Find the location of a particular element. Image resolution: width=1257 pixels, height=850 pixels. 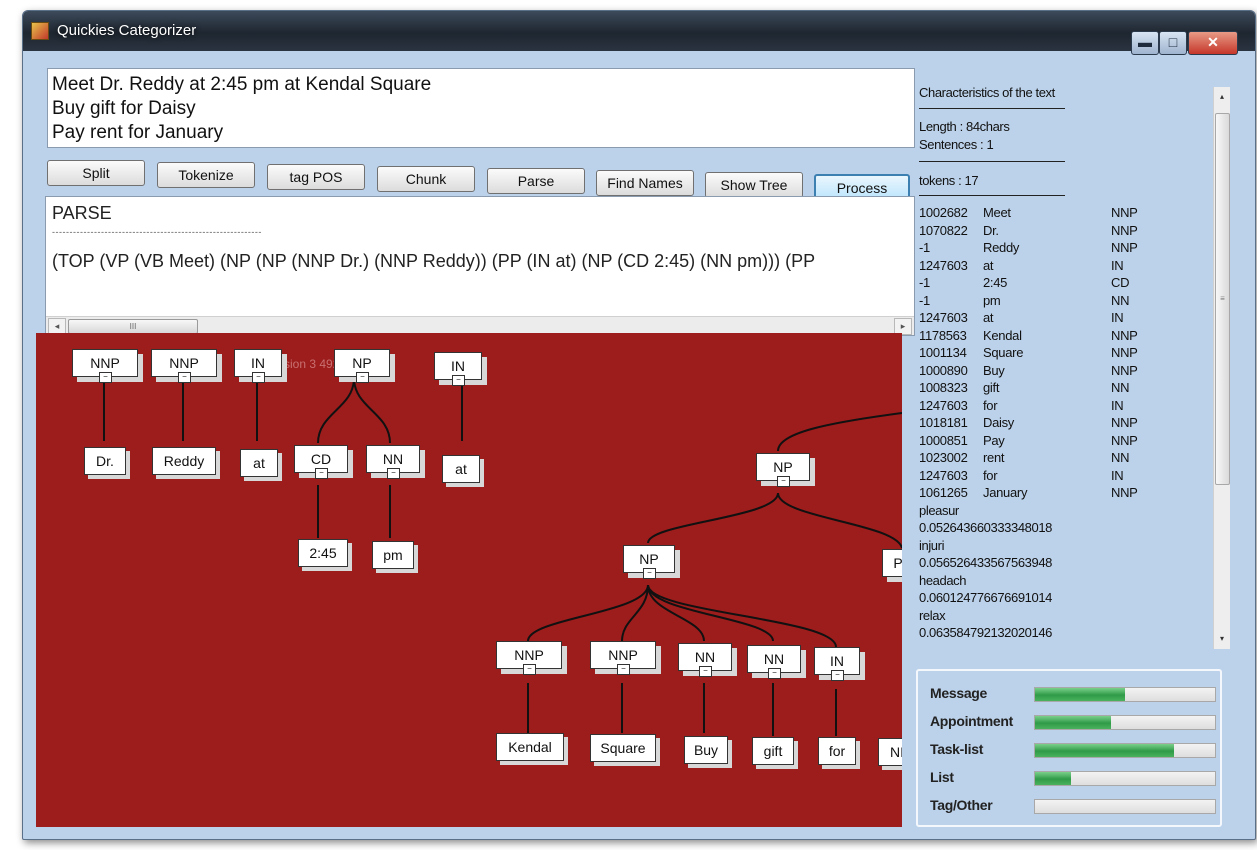

score-value: 0.060124776676691014 is located at coordinates (985, 597).